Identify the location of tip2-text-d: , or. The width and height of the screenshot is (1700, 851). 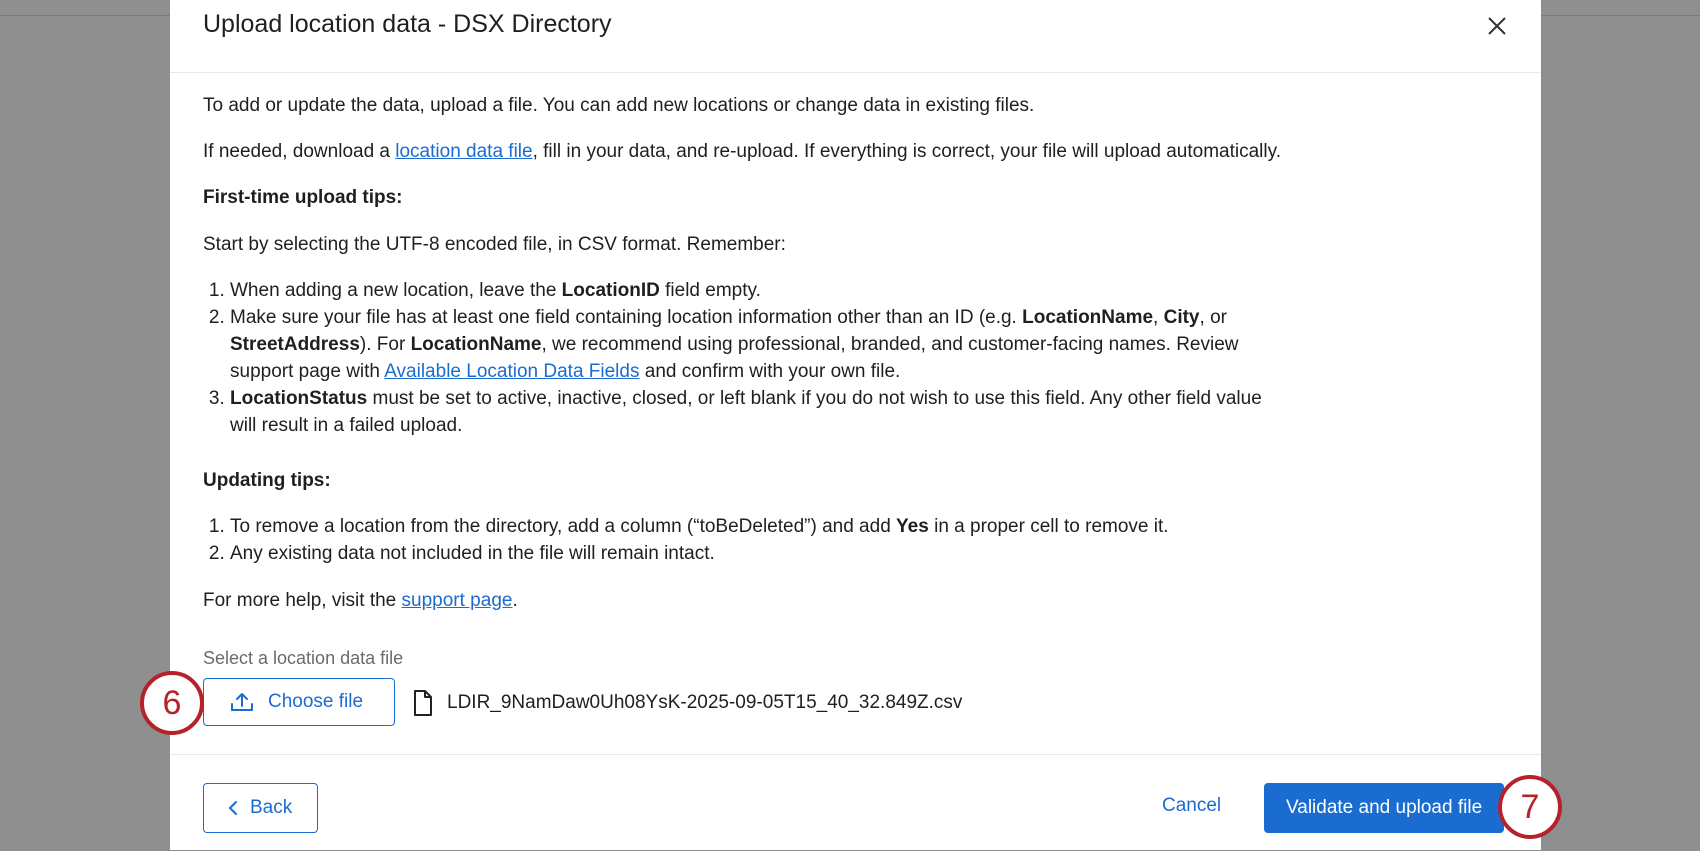
(1213, 317).